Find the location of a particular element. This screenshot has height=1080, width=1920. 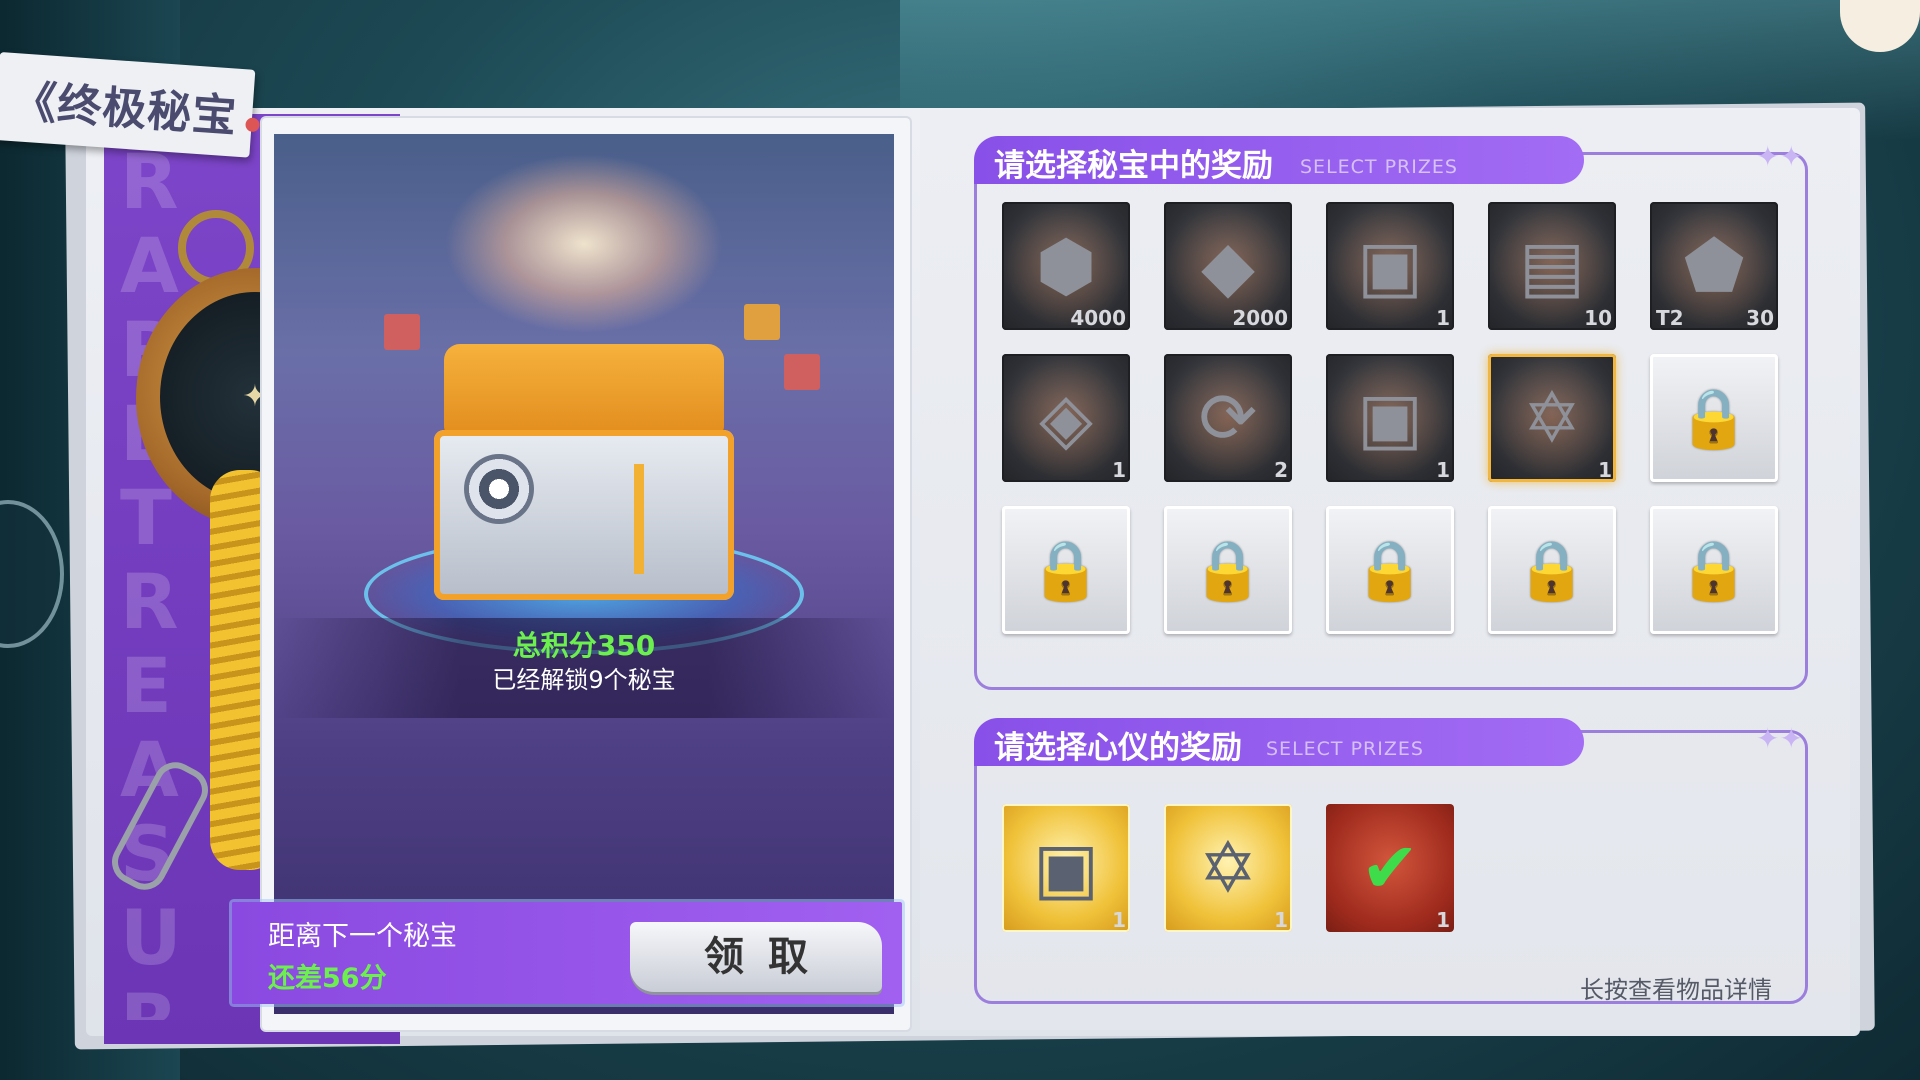

hint-text: 长按查看物品详情 is located at coordinates (1676, 990).